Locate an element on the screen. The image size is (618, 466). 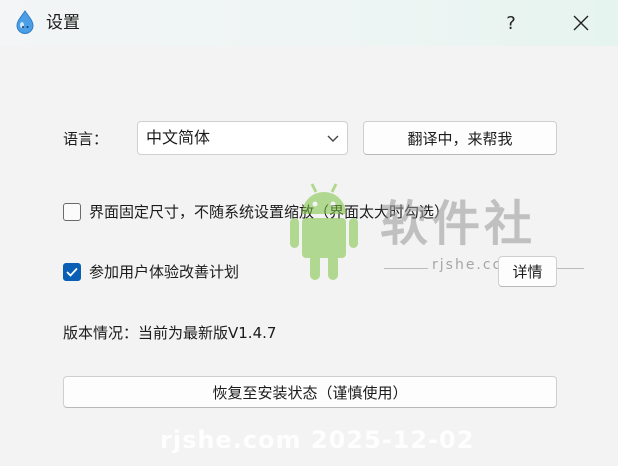
watermark-line-left is located at coordinates (406, 268).